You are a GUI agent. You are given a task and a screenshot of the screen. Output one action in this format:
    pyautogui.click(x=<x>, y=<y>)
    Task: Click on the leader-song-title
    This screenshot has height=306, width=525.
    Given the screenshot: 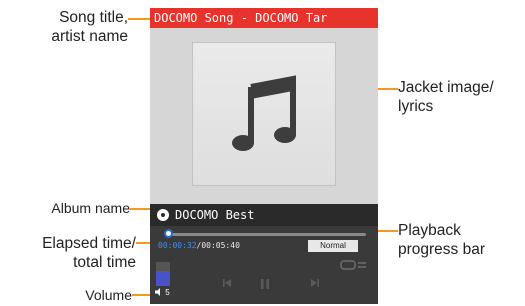 What is the action you would take?
    pyautogui.click(x=140, y=19)
    